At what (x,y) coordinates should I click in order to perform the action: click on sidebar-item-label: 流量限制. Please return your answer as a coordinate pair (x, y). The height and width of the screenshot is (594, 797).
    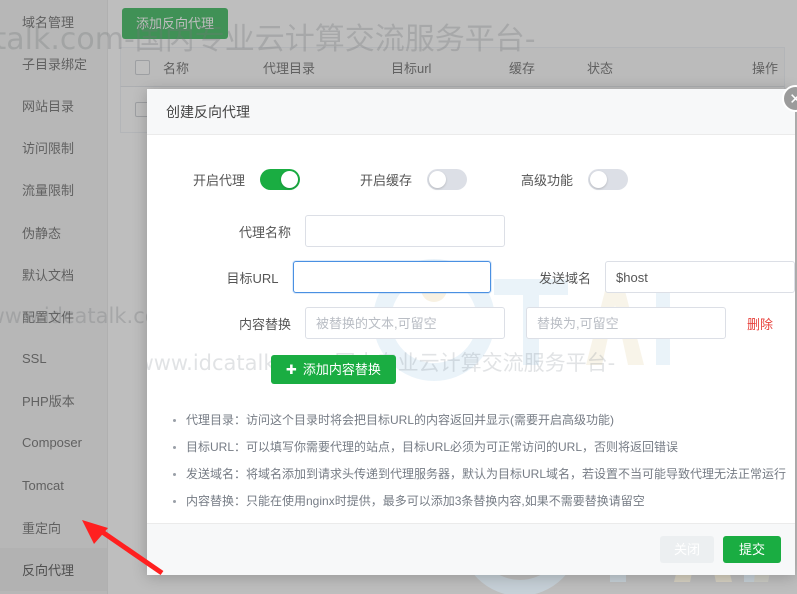
    Looking at the image, I should click on (48, 191).